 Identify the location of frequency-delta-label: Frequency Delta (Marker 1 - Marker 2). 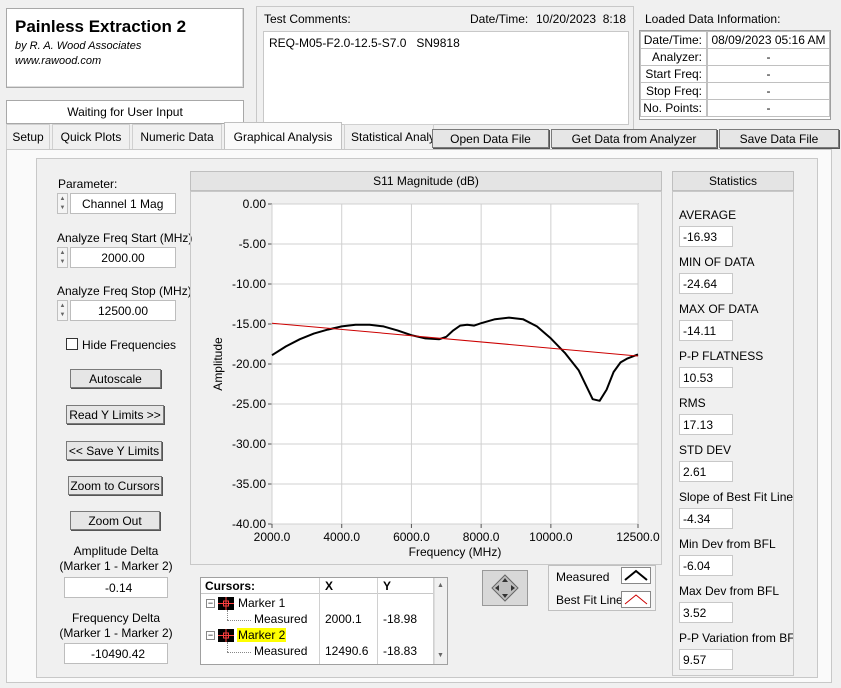
(116, 626).